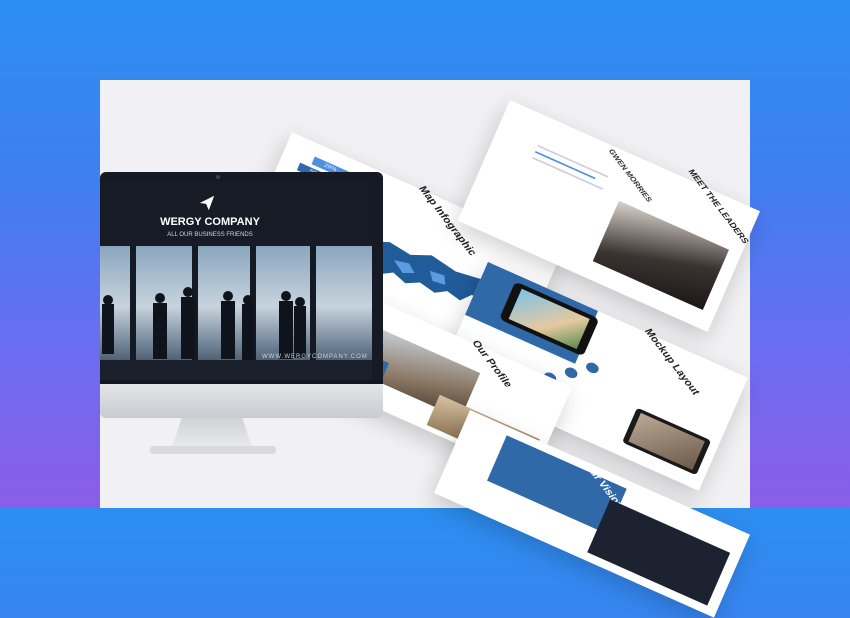 The image size is (850, 618). What do you see at coordinates (218, 177) in the screenshot?
I see `camera-icon` at bounding box center [218, 177].